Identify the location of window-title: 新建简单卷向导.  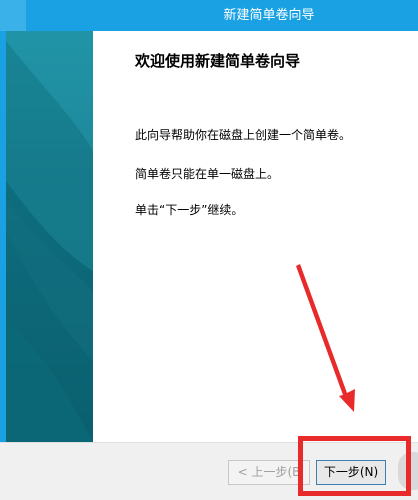
(269, 15).